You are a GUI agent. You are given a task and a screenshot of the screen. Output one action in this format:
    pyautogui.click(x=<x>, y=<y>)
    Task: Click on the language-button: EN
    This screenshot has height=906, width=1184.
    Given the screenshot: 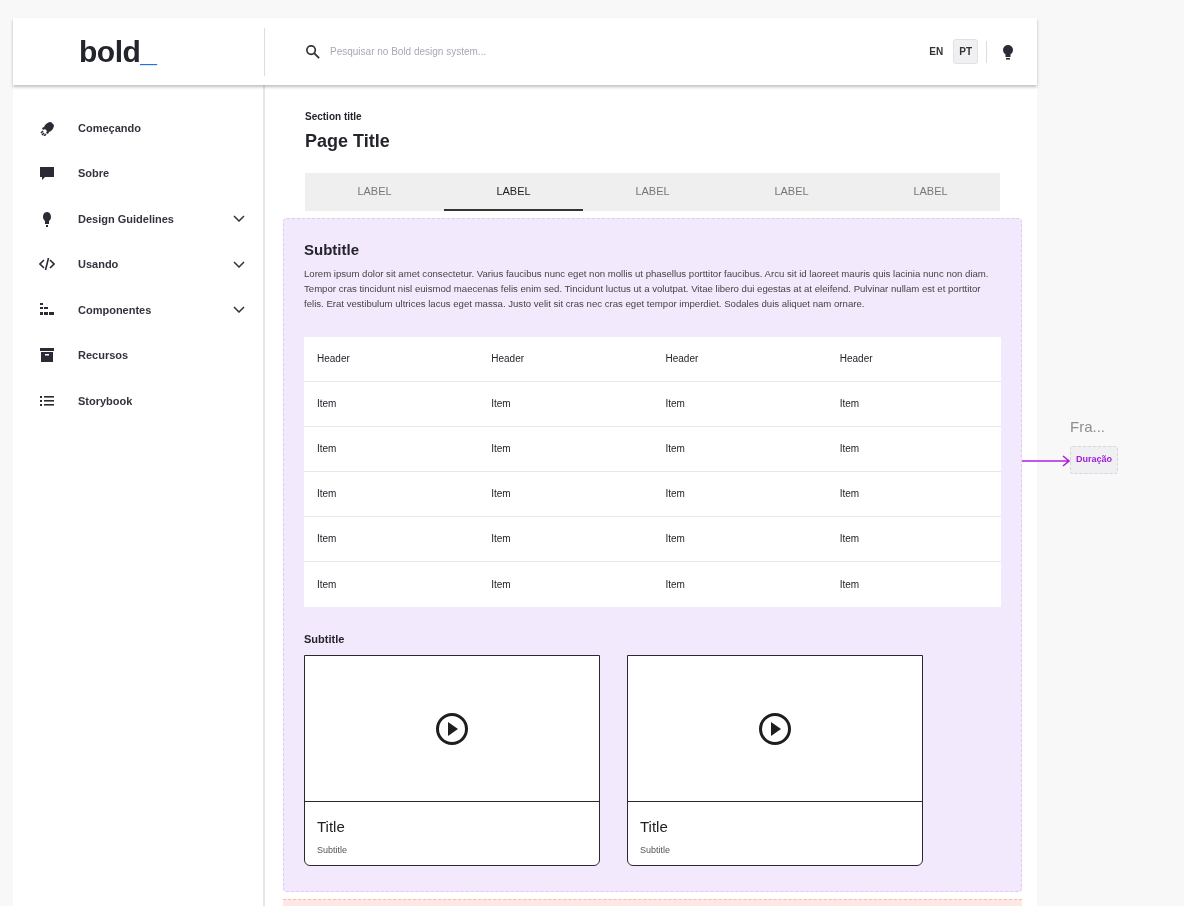 What is the action you would take?
    pyautogui.click(x=936, y=51)
    